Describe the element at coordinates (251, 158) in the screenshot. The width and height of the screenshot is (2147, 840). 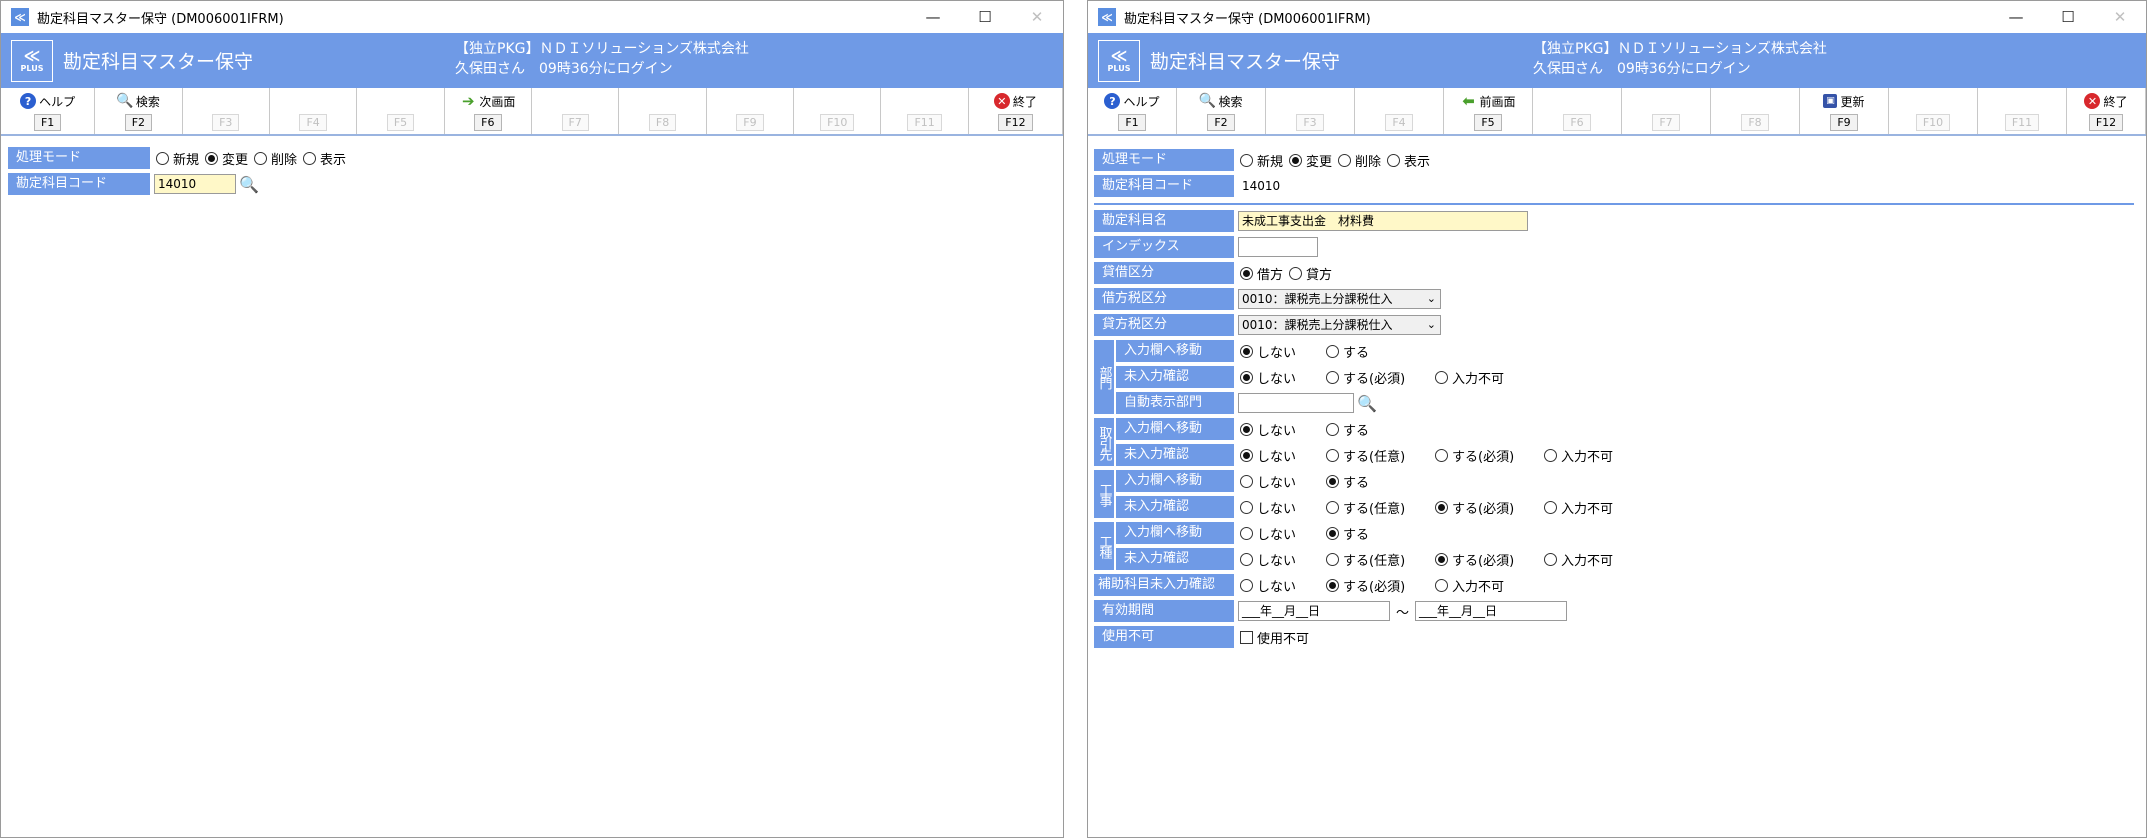
I see `mode-radio-group: 新規 変更 削除 表示` at that location.